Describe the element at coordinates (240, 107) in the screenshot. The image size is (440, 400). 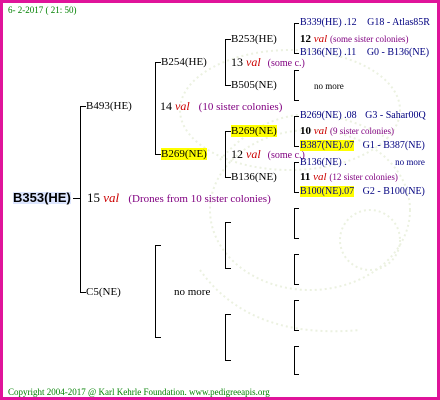
I see `sire-note: (10 sister colonies)` at that location.